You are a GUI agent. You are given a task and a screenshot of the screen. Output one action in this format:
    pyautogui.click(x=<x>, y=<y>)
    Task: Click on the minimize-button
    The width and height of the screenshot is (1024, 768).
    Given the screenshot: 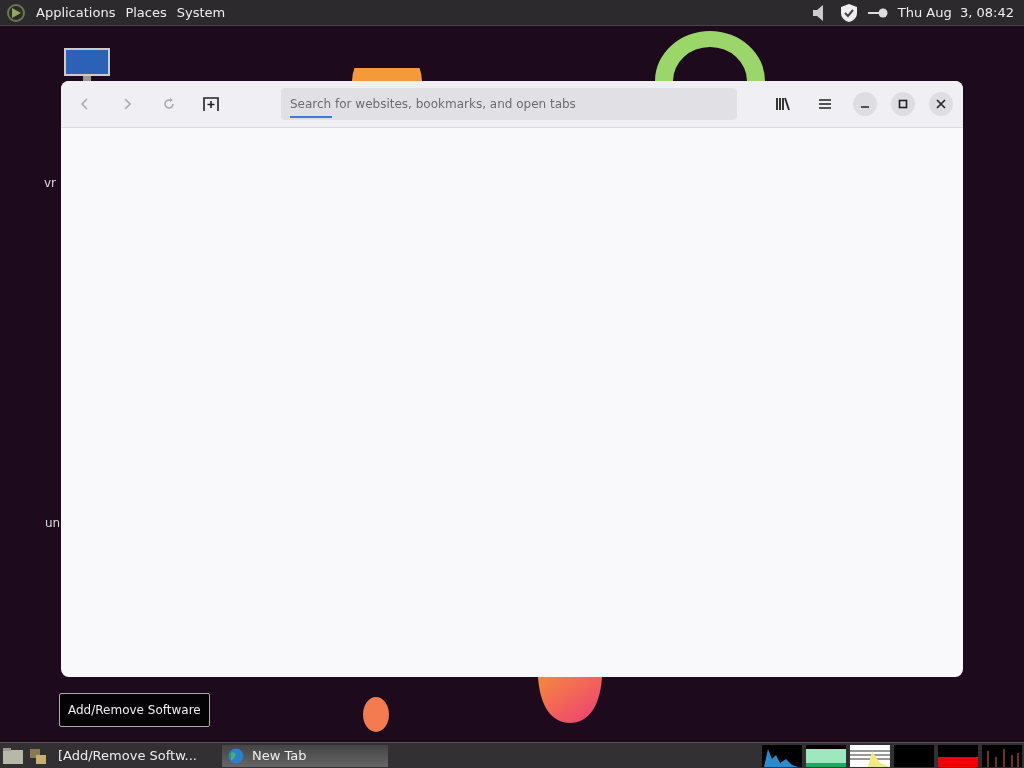 What is the action you would take?
    pyautogui.click(x=865, y=104)
    